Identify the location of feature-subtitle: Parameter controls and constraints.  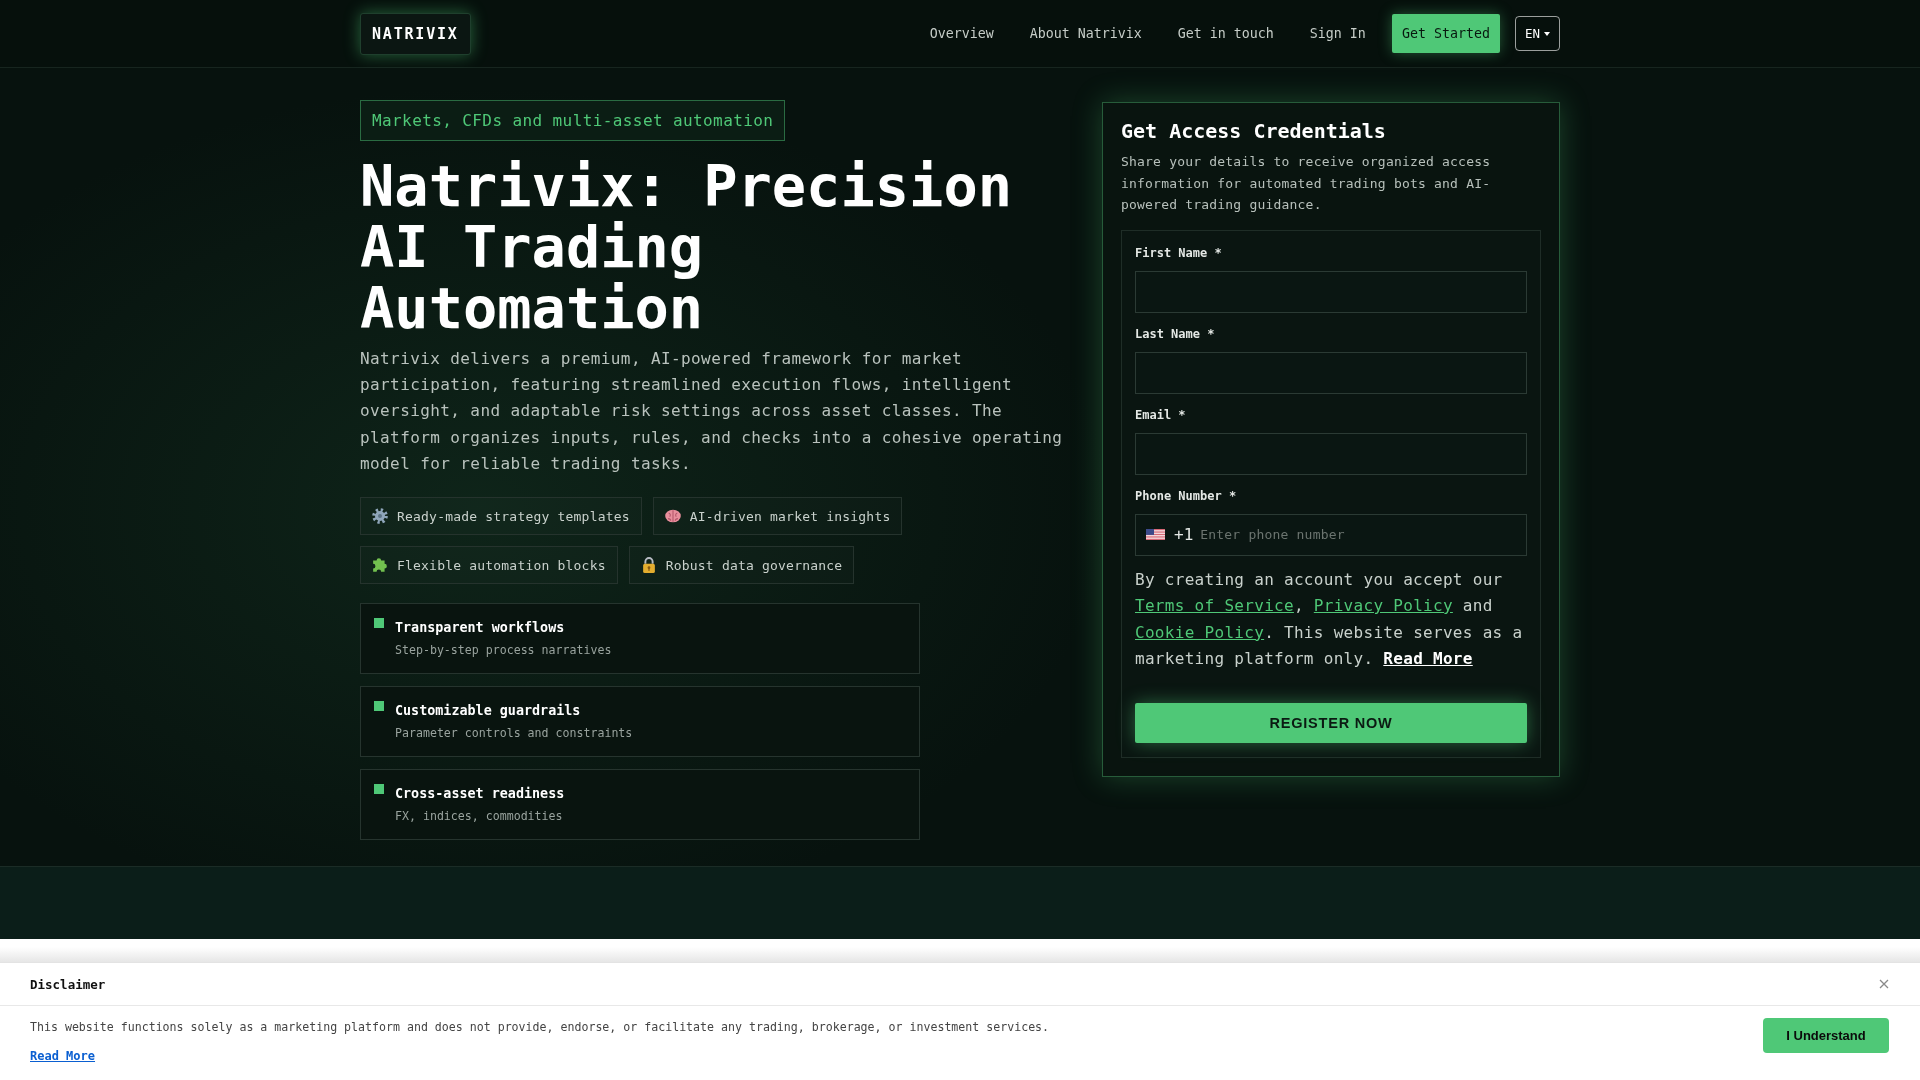
(514, 733).